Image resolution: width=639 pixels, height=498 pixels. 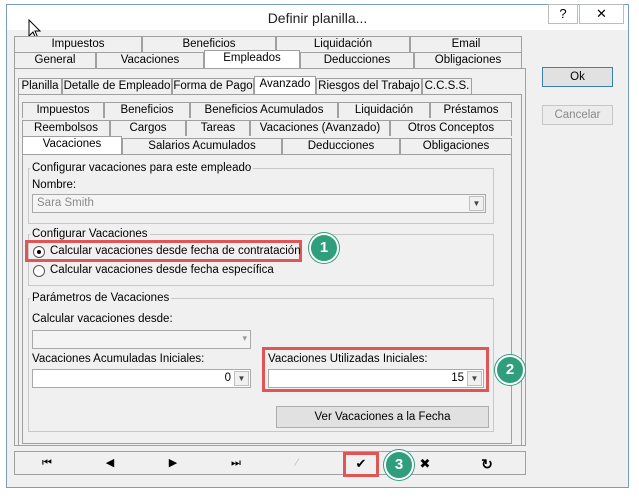 I want to click on ok-button: Ok, so click(x=577, y=77).